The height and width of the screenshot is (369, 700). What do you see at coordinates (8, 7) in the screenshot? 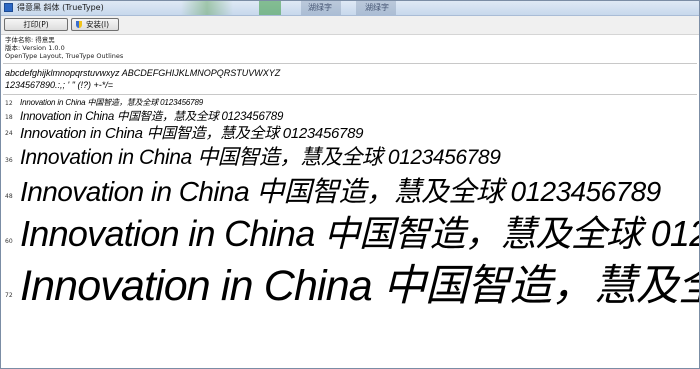
I see `app-icon` at bounding box center [8, 7].